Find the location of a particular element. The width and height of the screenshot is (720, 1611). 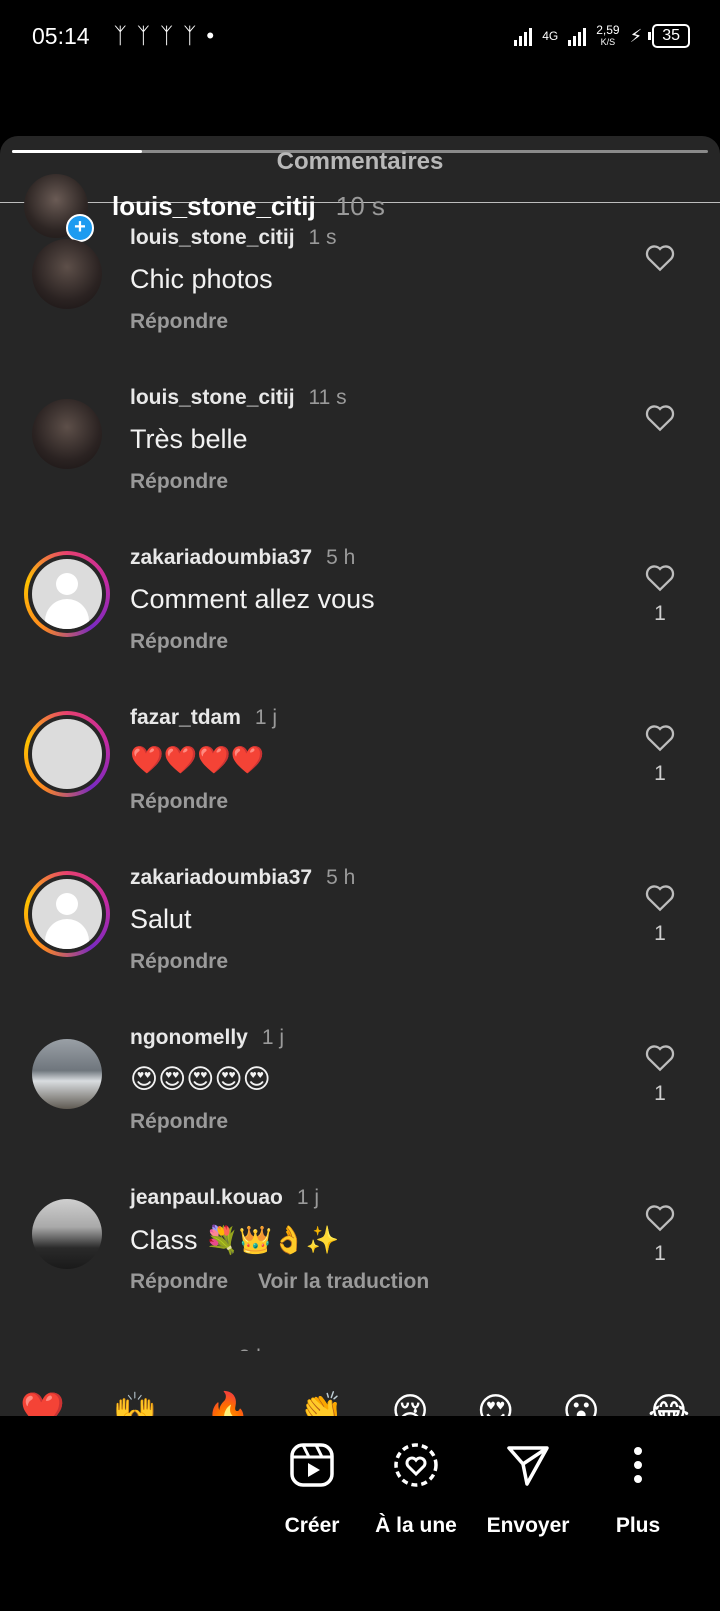

comment-header: louis_stone_citij 1 s is located at coordinates (233, 238).